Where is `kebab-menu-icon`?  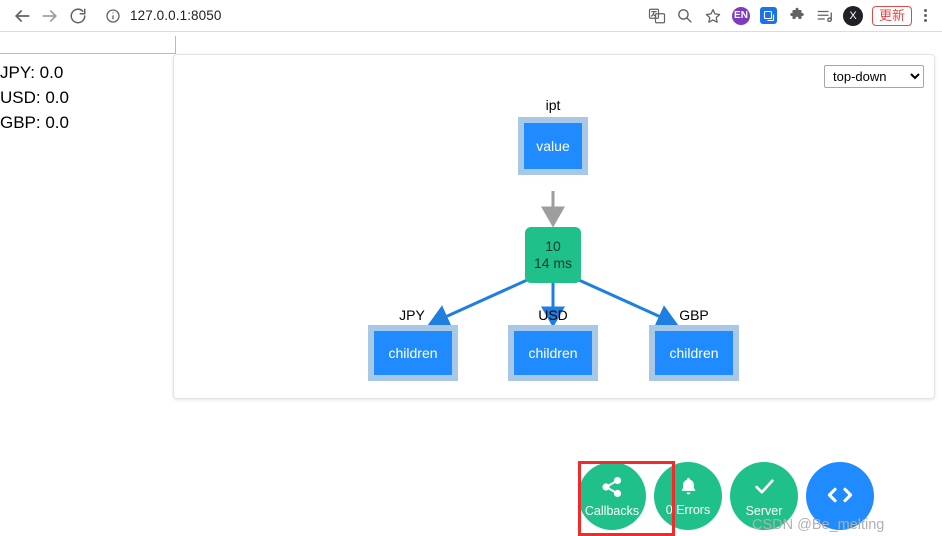
kebab-menu-icon is located at coordinates (925, 15).